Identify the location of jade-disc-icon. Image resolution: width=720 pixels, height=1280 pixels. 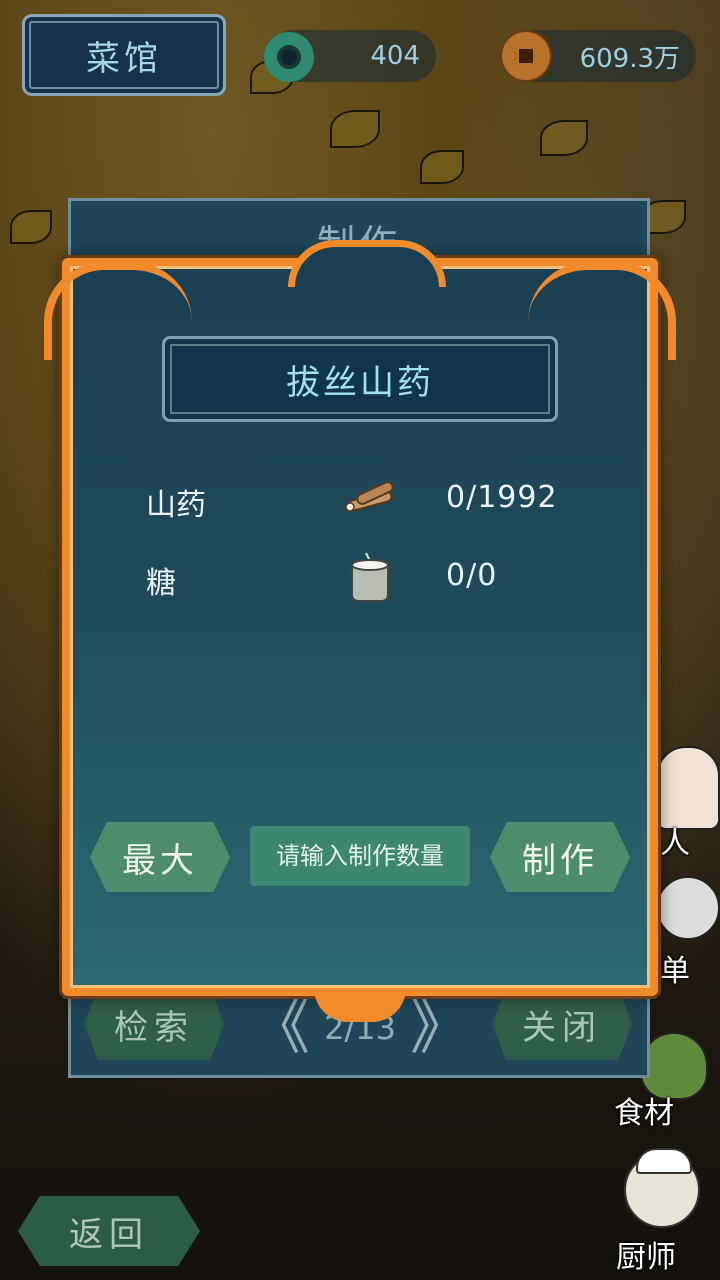
(289, 57).